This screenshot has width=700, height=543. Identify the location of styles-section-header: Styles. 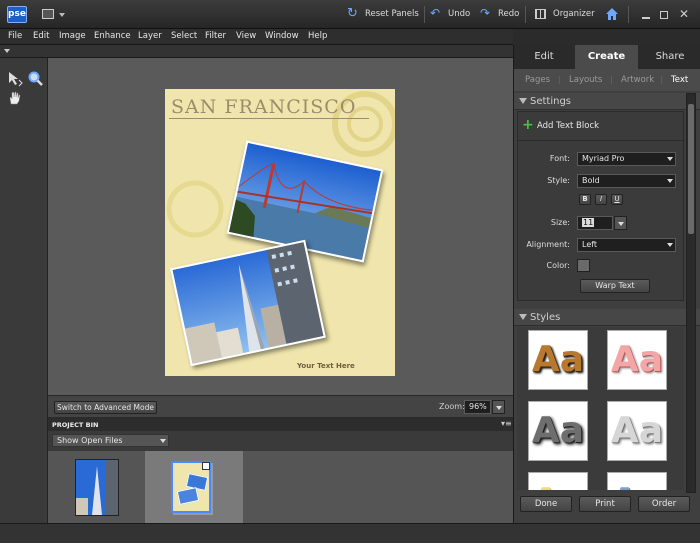
(607, 317).